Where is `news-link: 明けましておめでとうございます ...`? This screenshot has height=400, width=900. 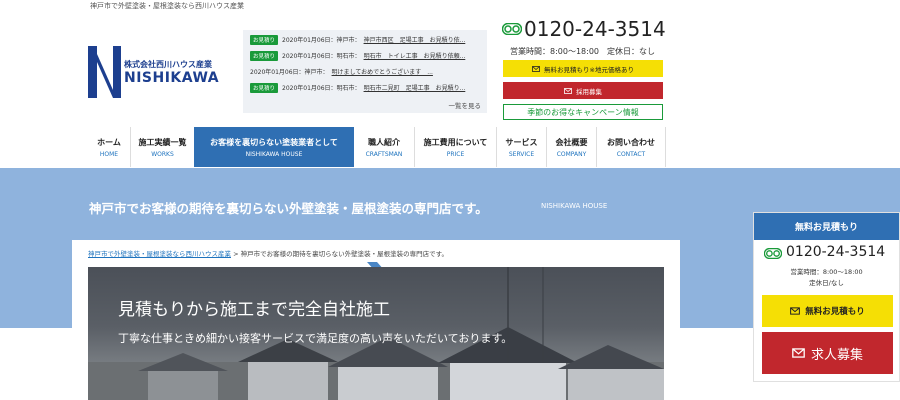 news-link: 明けましておめでとうございます ... is located at coordinates (382, 71).